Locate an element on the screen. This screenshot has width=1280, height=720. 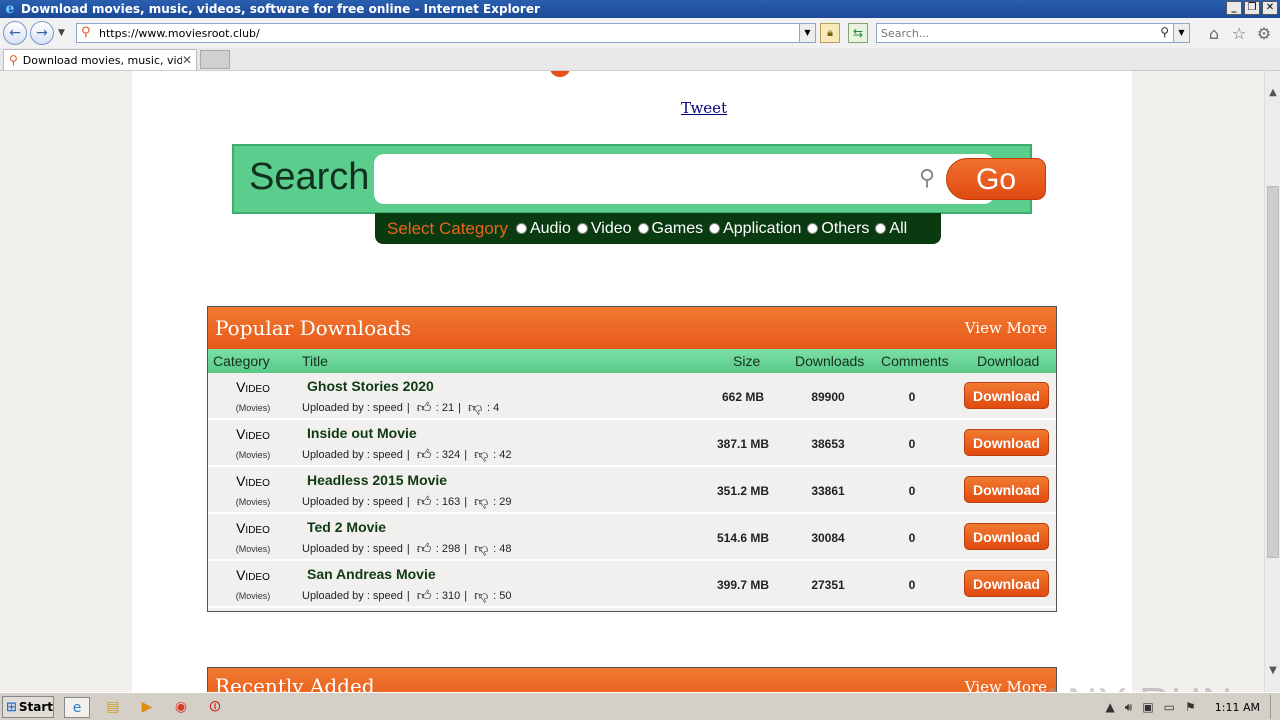
close-button: ✕ is located at coordinates (1270, 8).